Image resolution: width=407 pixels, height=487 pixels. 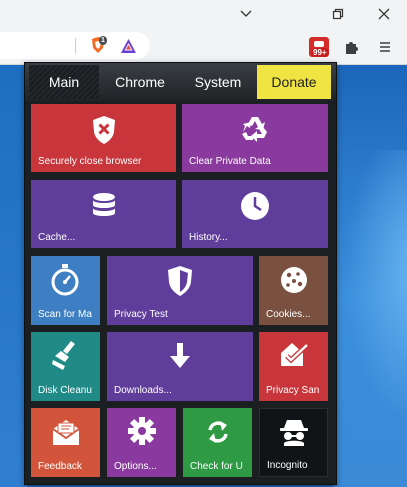 I want to click on tile-feedback: Feedback, so click(x=65, y=442).